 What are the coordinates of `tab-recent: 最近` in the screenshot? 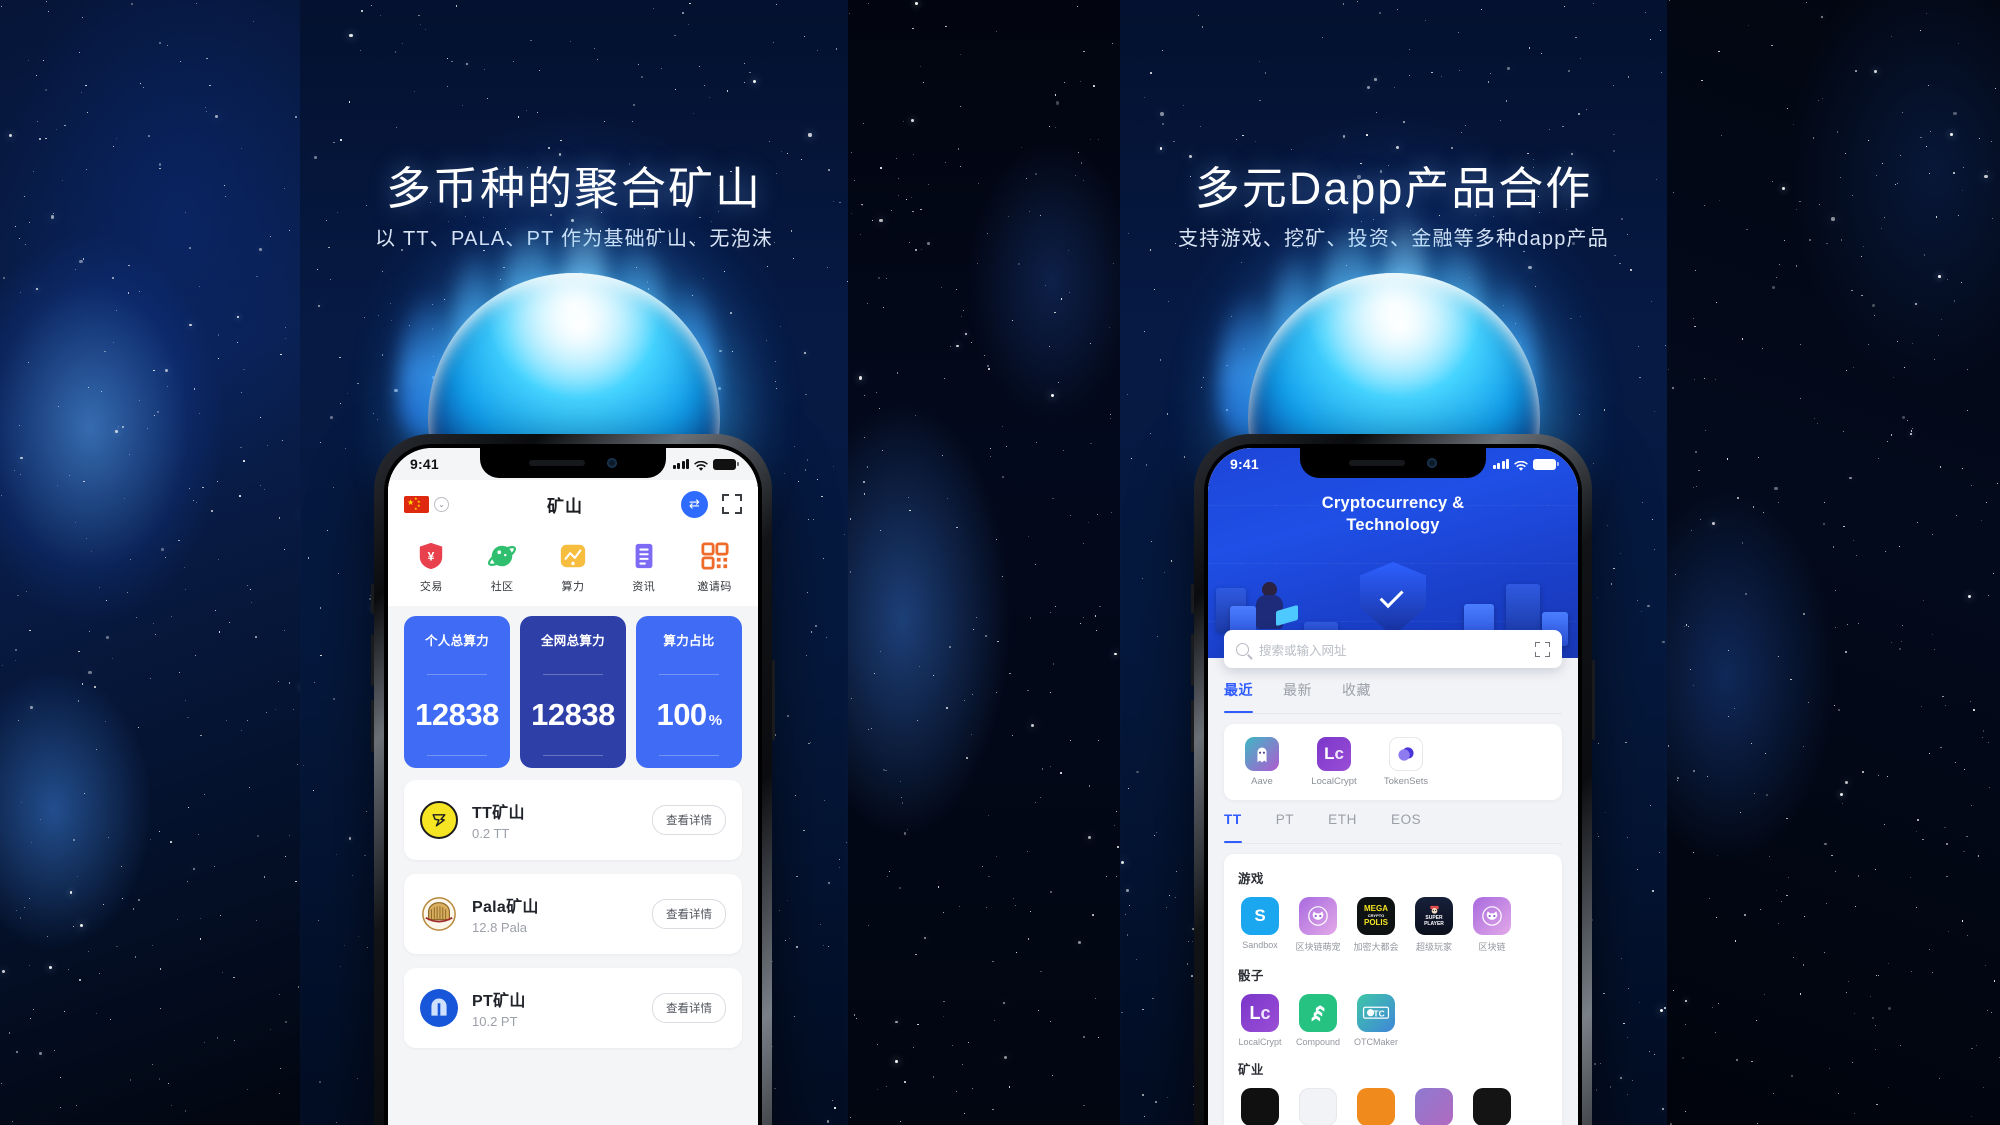 It's located at (1238, 696).